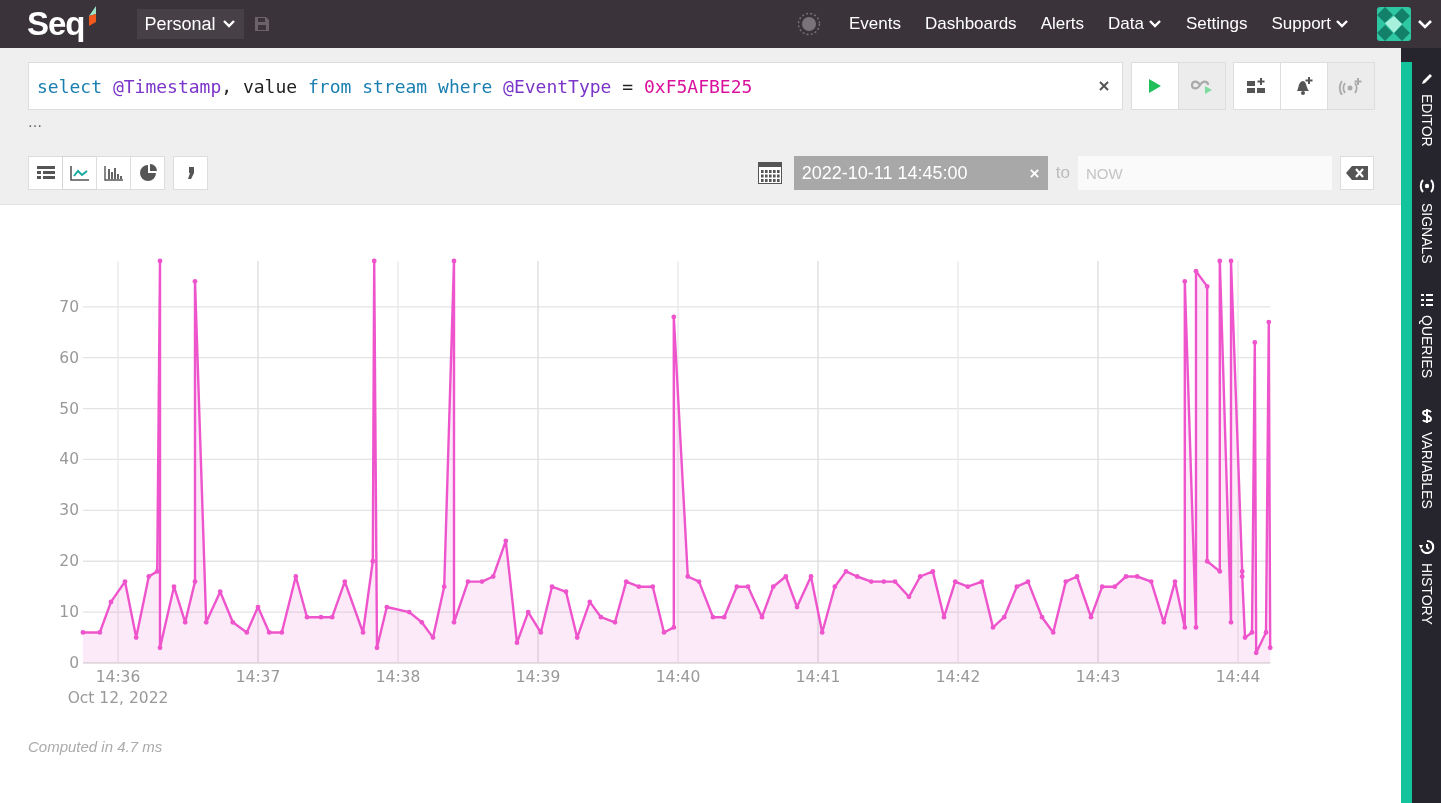 The height and width of the screenshot is (803, 1441). I want to click on variables-tab: VARIABLES, so click(1426, 459).